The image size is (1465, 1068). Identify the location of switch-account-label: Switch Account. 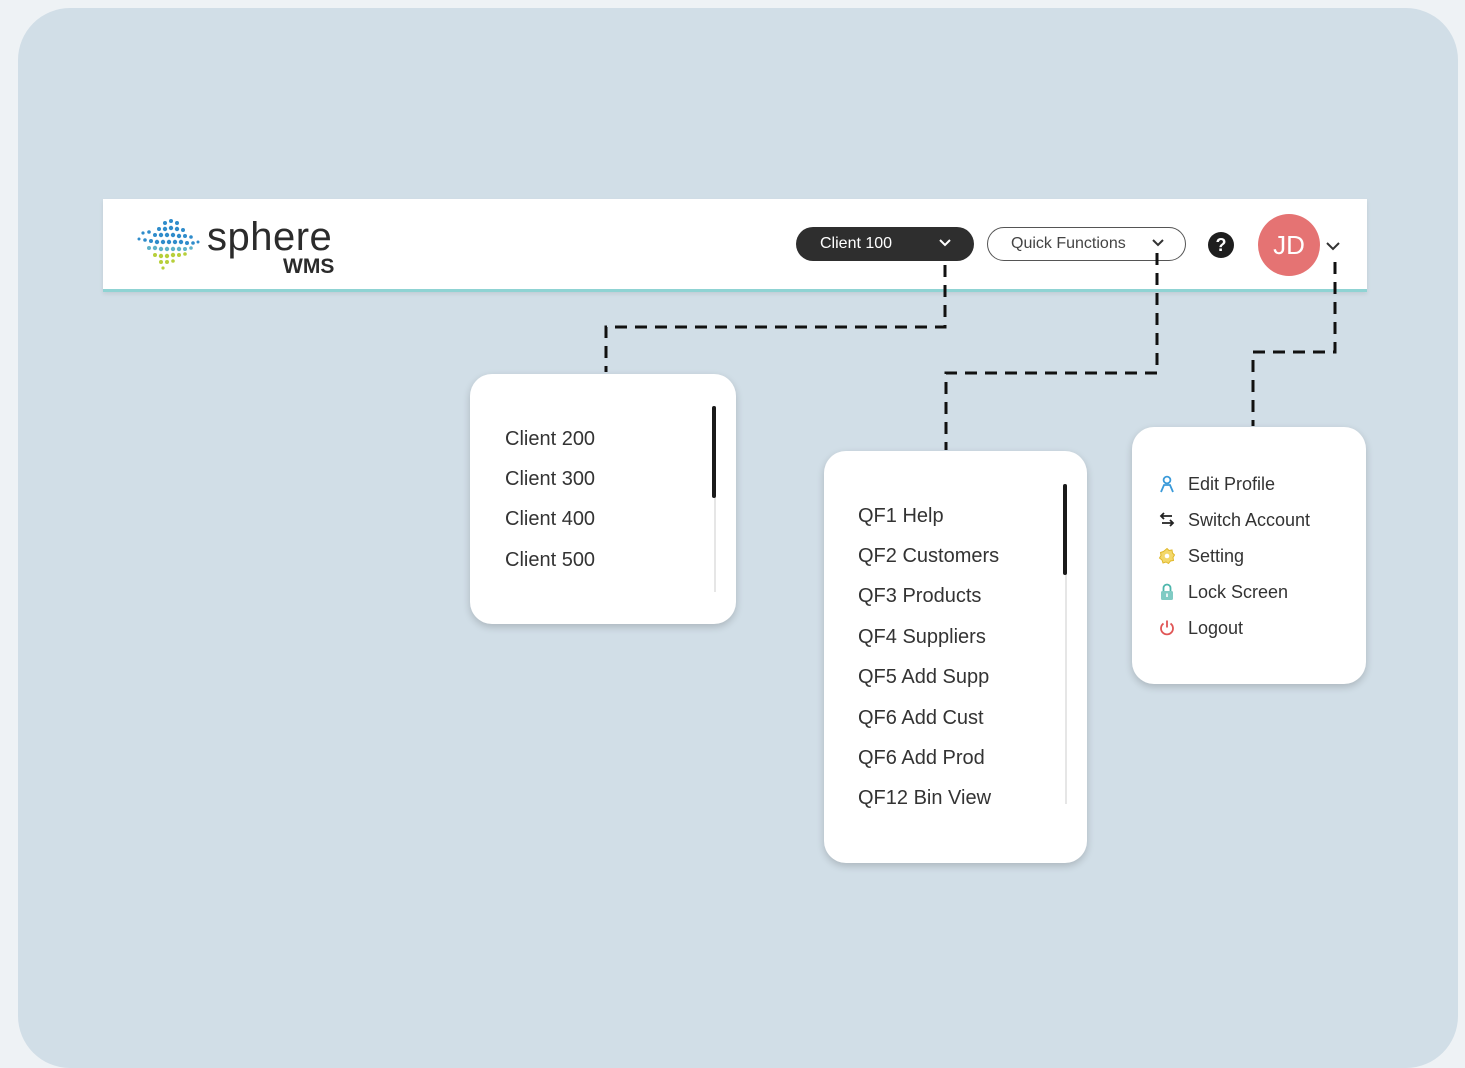
(1249, 520).